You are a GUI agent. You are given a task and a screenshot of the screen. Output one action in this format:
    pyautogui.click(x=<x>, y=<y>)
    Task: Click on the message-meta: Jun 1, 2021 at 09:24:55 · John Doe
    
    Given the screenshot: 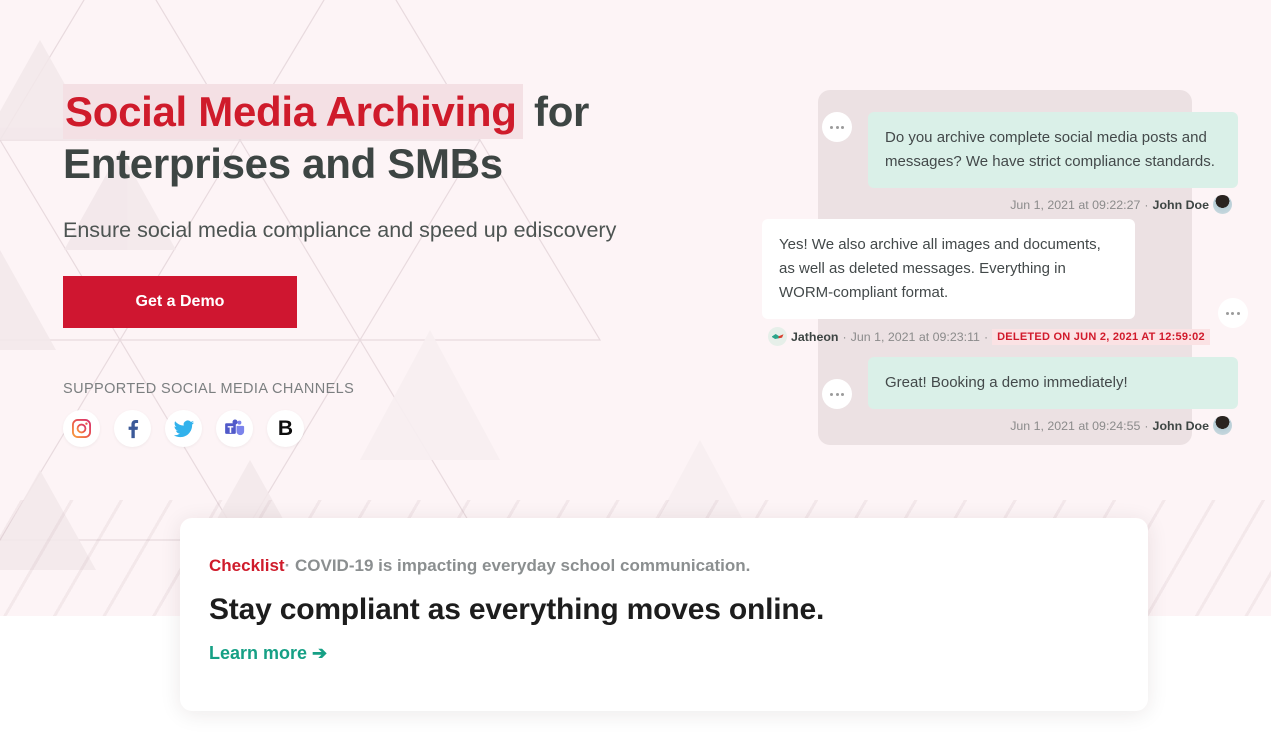 What is the action you would take?
    pyautogui.click(x=1050, y=425)
    